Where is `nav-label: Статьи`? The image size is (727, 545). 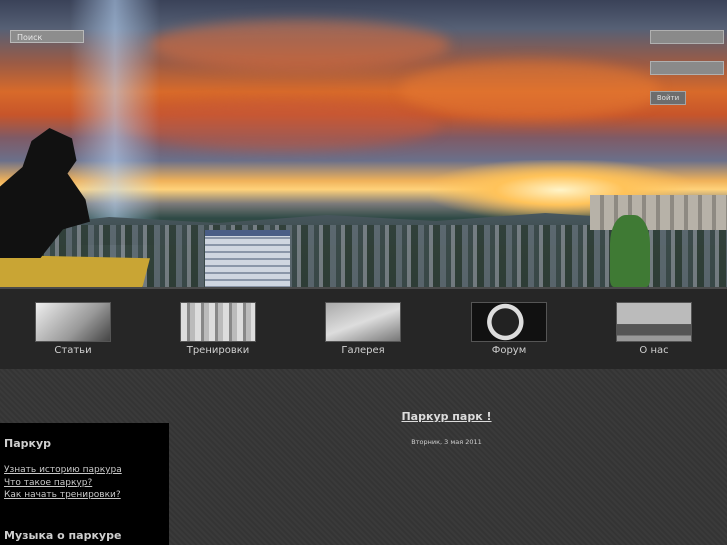
nav-label: Статьи is located at coordinates (73, 350).